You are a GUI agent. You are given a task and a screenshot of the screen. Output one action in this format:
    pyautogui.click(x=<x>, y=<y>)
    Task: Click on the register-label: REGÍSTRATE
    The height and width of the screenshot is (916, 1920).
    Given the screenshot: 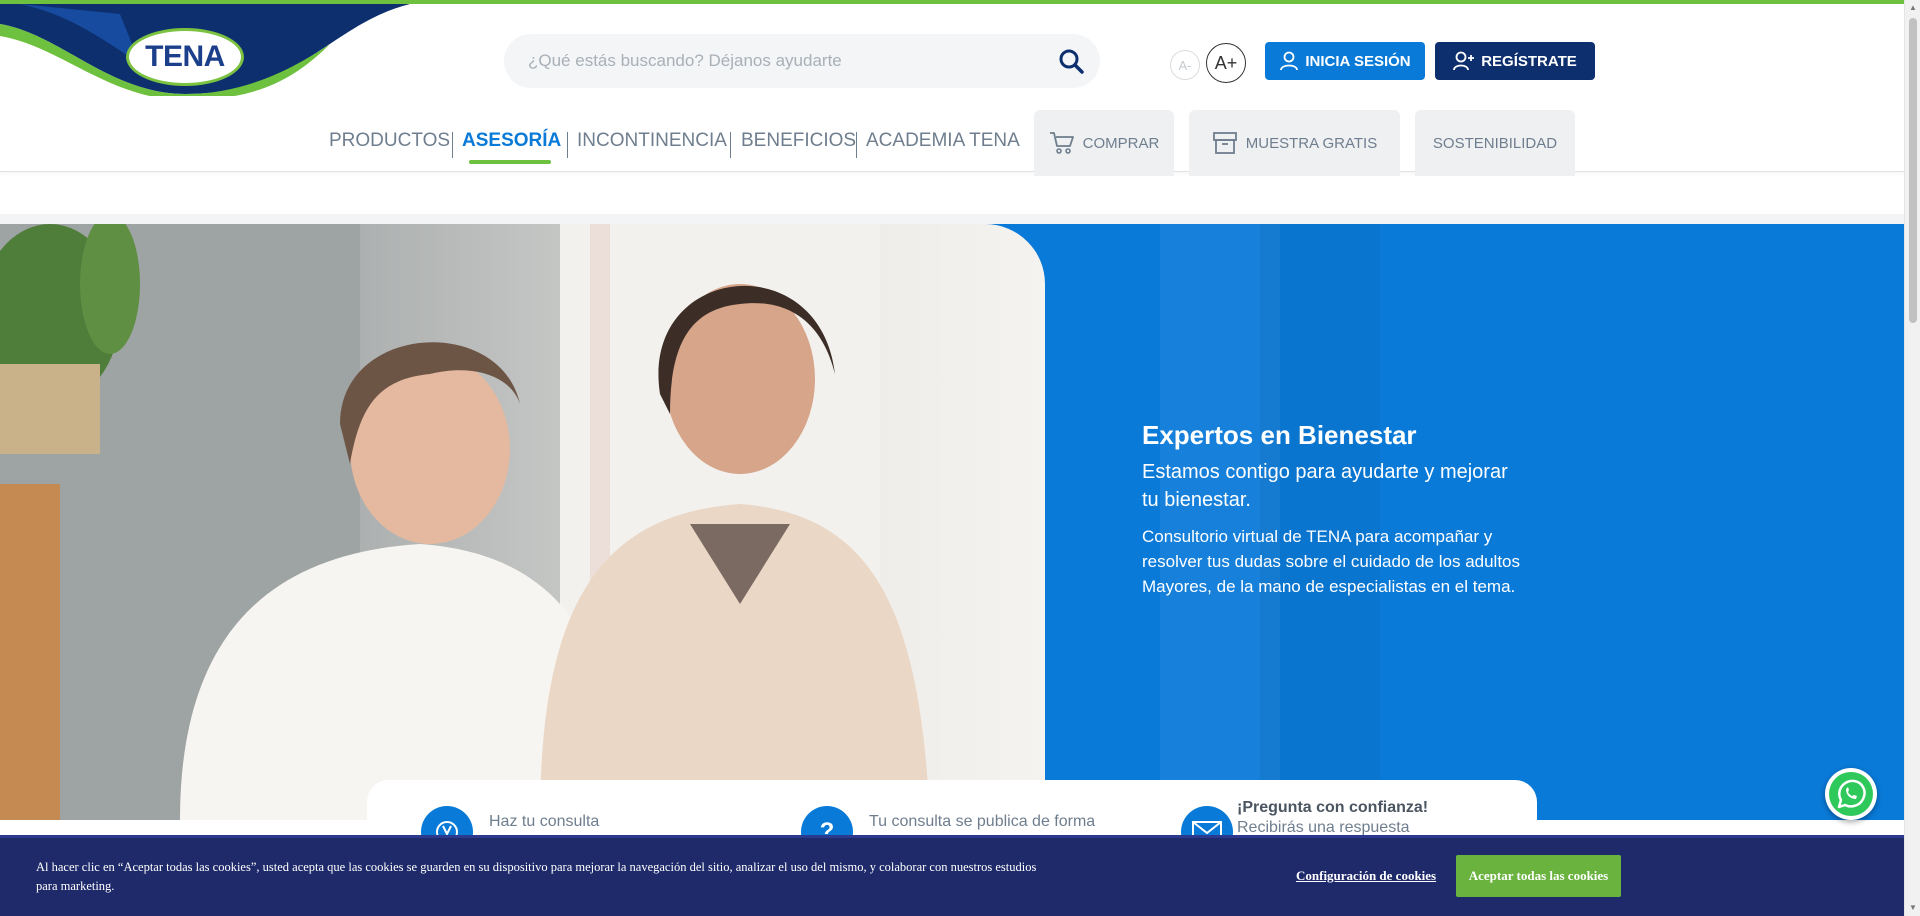 What is the action you would take?
    pyautogui.click(x=1529, y=61)
    